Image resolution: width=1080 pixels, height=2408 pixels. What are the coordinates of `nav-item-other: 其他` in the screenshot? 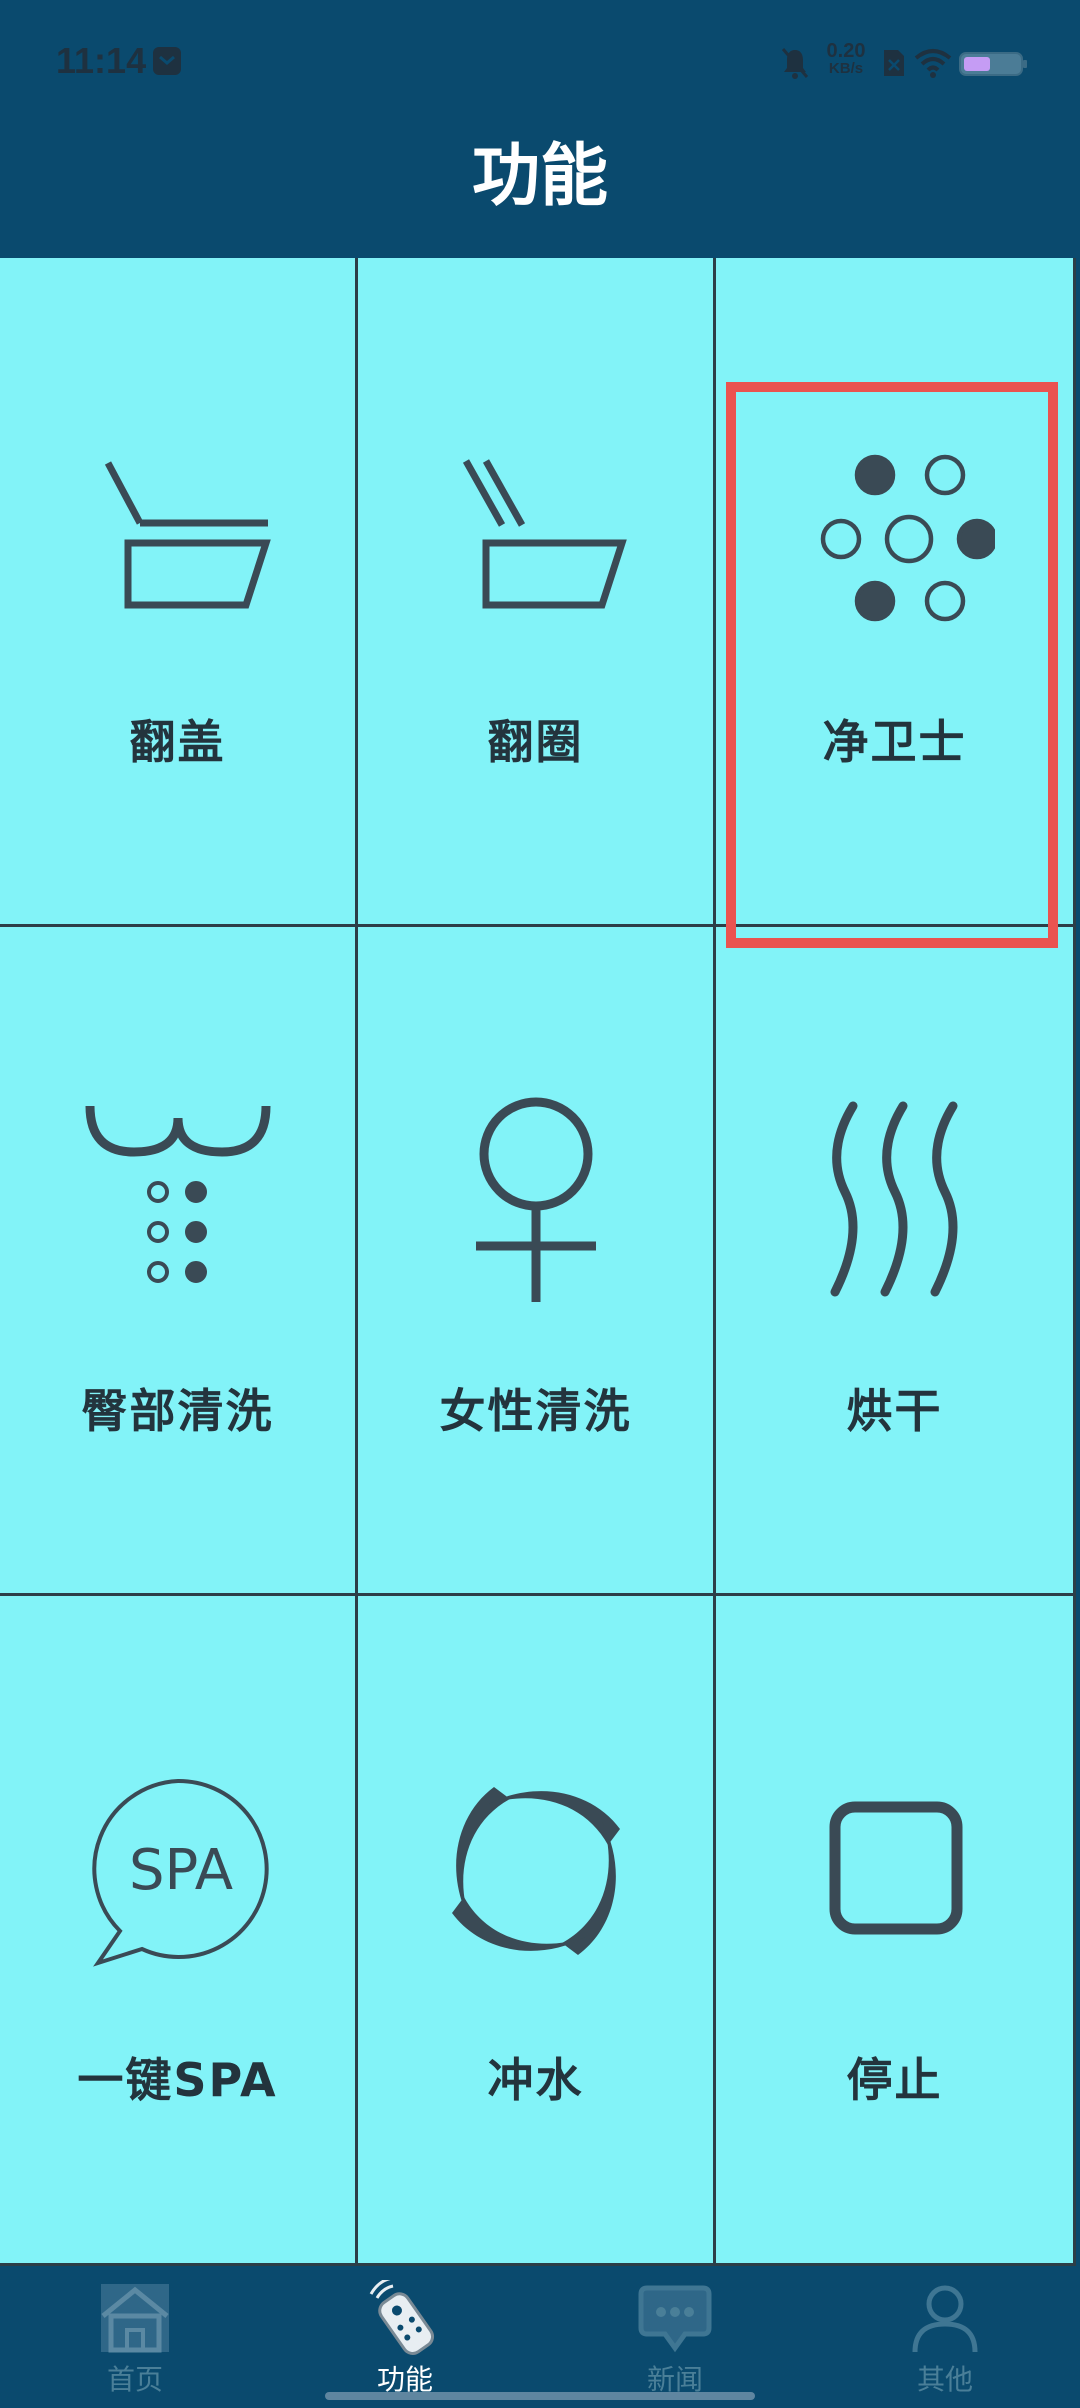 It's located at (945, 2337).